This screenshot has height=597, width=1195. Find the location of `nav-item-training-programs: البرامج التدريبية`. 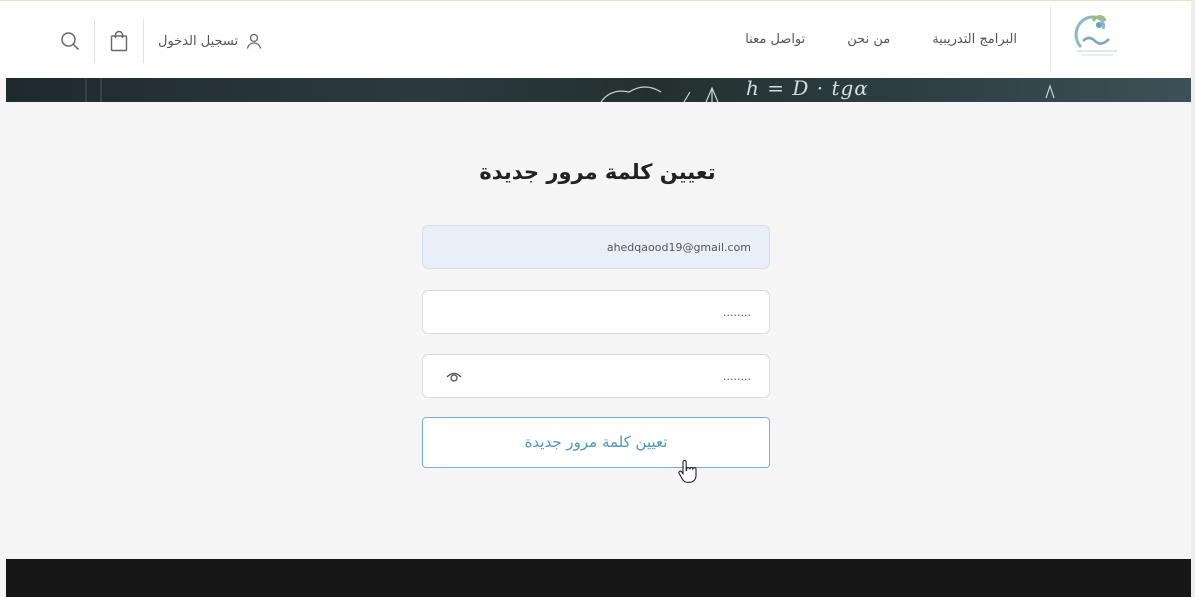

nav-item-training-programs: البرامج التدريبية is located at coordinates (974, 39).